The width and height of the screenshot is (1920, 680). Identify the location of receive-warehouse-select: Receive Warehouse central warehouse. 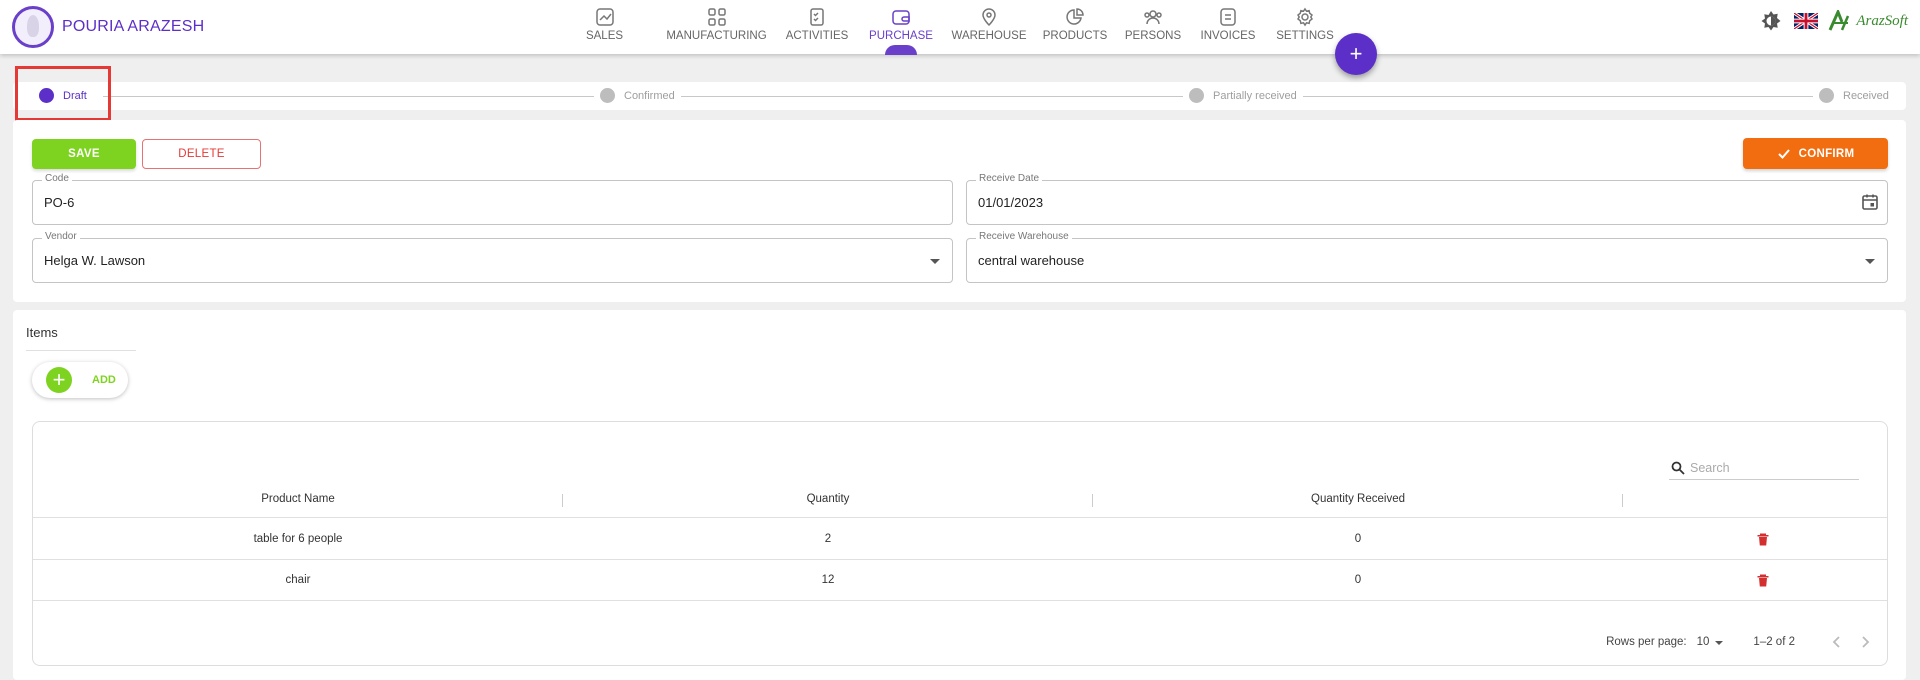
(1427, 257).